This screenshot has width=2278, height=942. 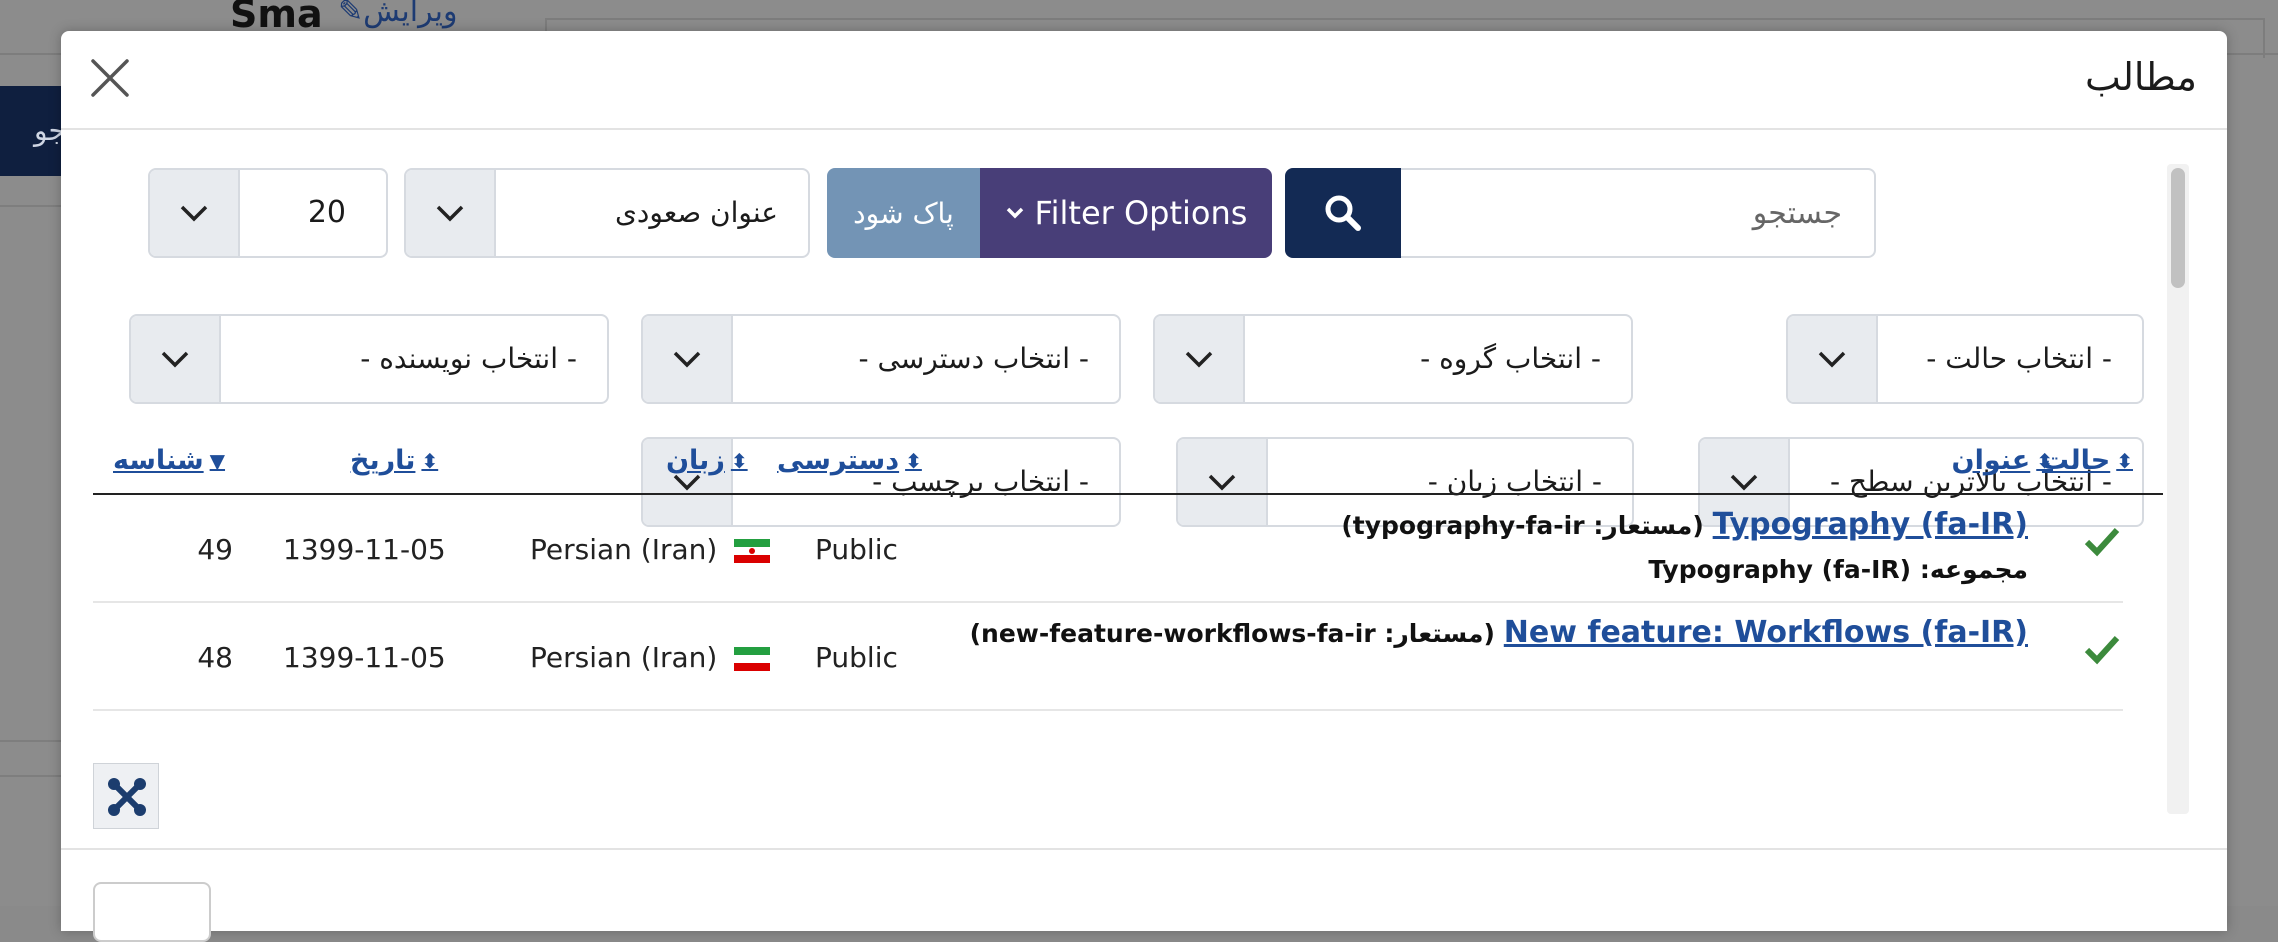 I want to click on ordering-select-toggle, so click(x=451, y=213).